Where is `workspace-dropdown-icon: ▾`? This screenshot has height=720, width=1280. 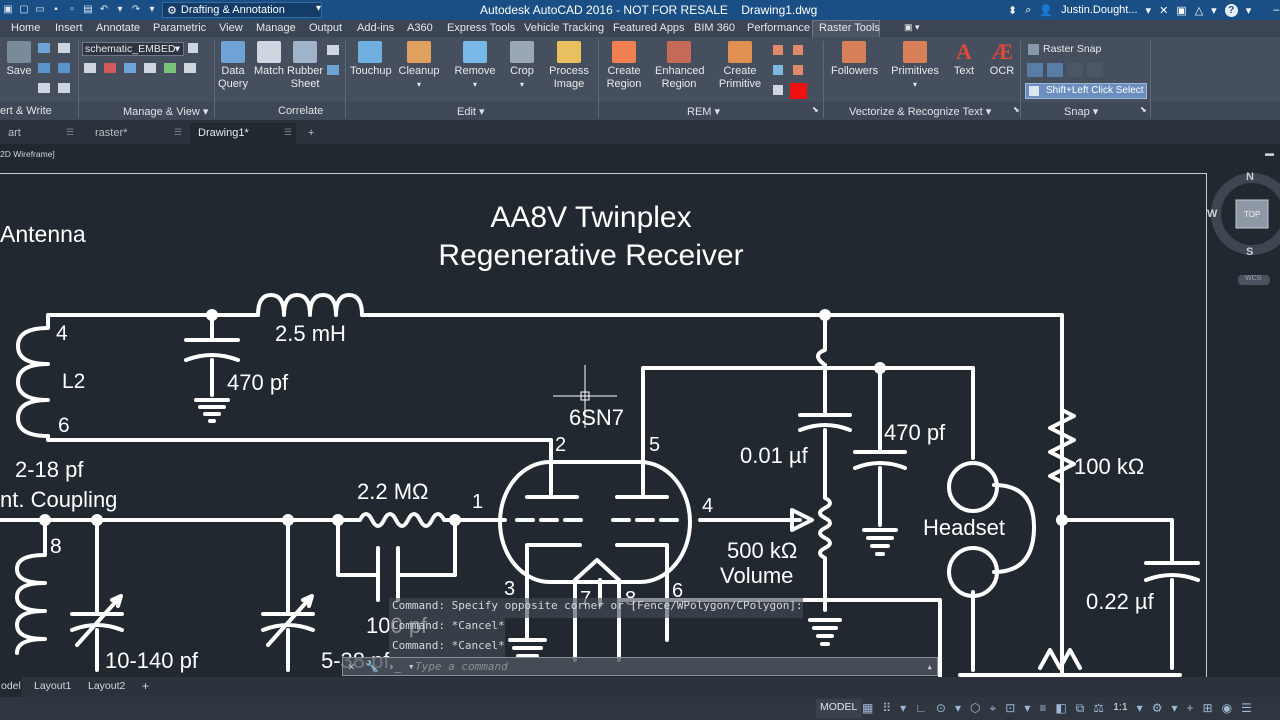
workspace-dropdown-icon: ▾ is located at coordinates (1174, 708).